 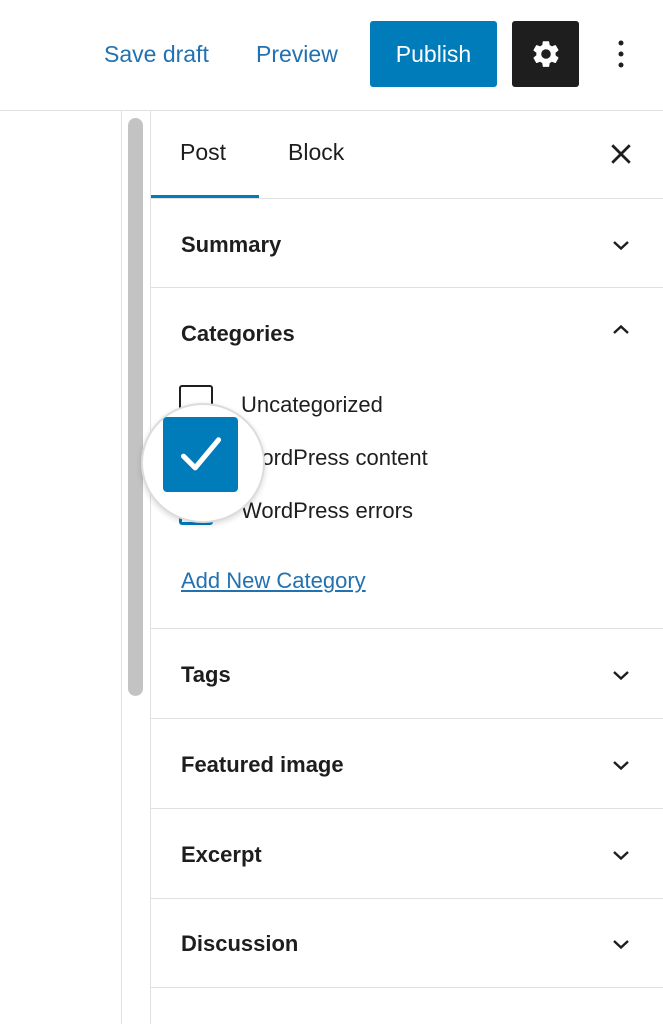 I want to click on tab-post: Post, so click(x=203, y=152).